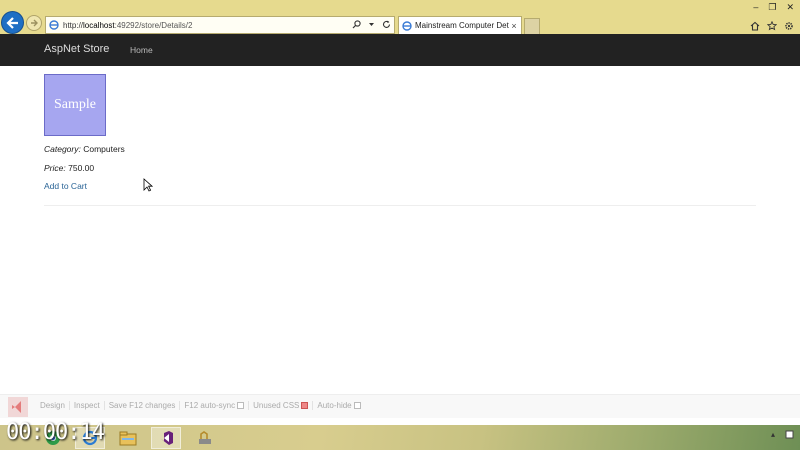 The image size is (800, 450). I want to click on category-label: Category:, so click(62, 149).